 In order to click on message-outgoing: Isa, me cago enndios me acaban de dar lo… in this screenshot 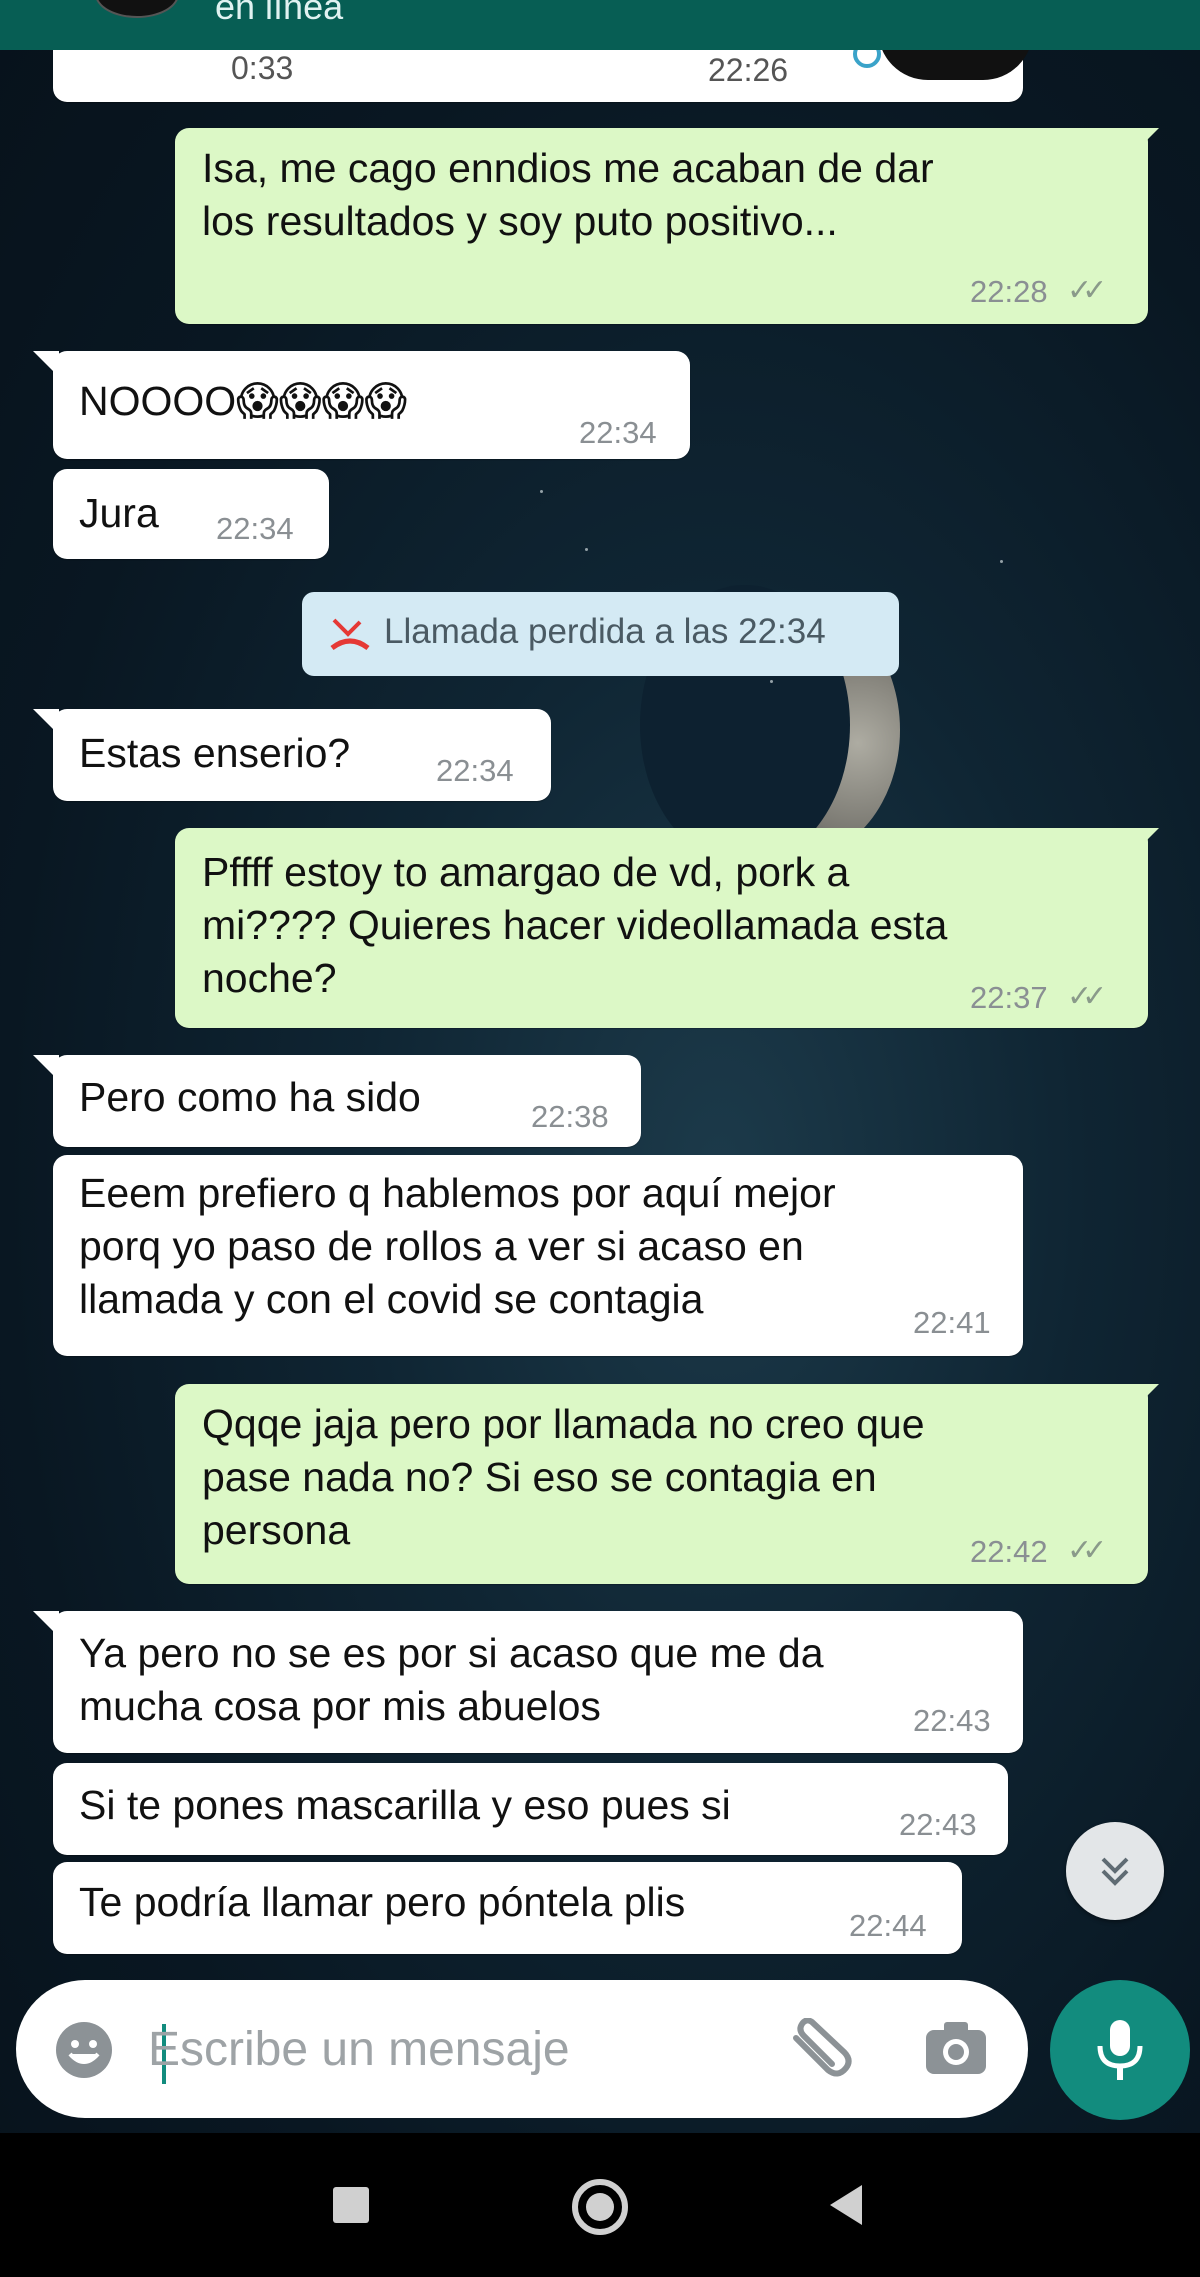, I will do `click(667, 226)`.